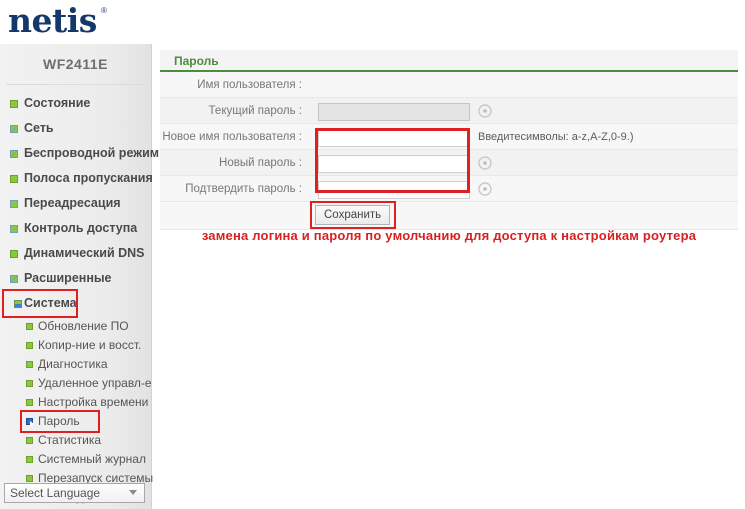  I want to click on sidebar-item-0: Состояние, so click(75, 103).